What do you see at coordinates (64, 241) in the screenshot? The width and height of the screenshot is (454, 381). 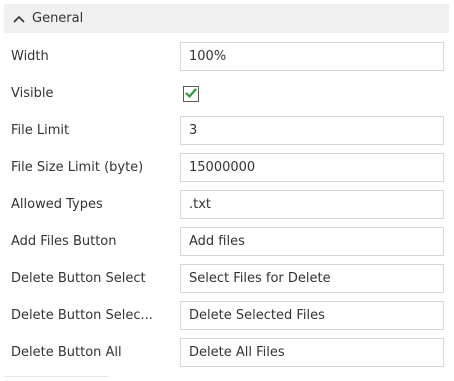 I see `property-label: Add Files Button` at bounding box center [64, 241].